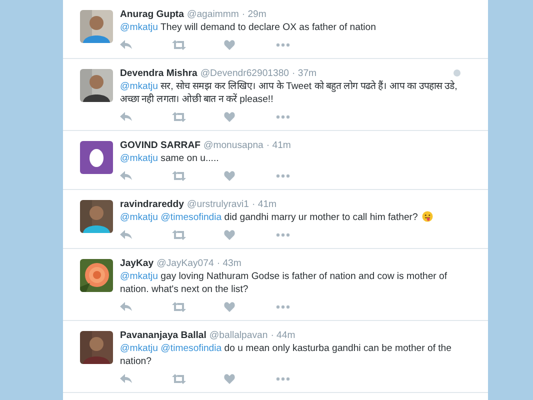 This screenshot has width=533, height=400. I want to click on user-name: Anurag Gupta, so click(152, 15).